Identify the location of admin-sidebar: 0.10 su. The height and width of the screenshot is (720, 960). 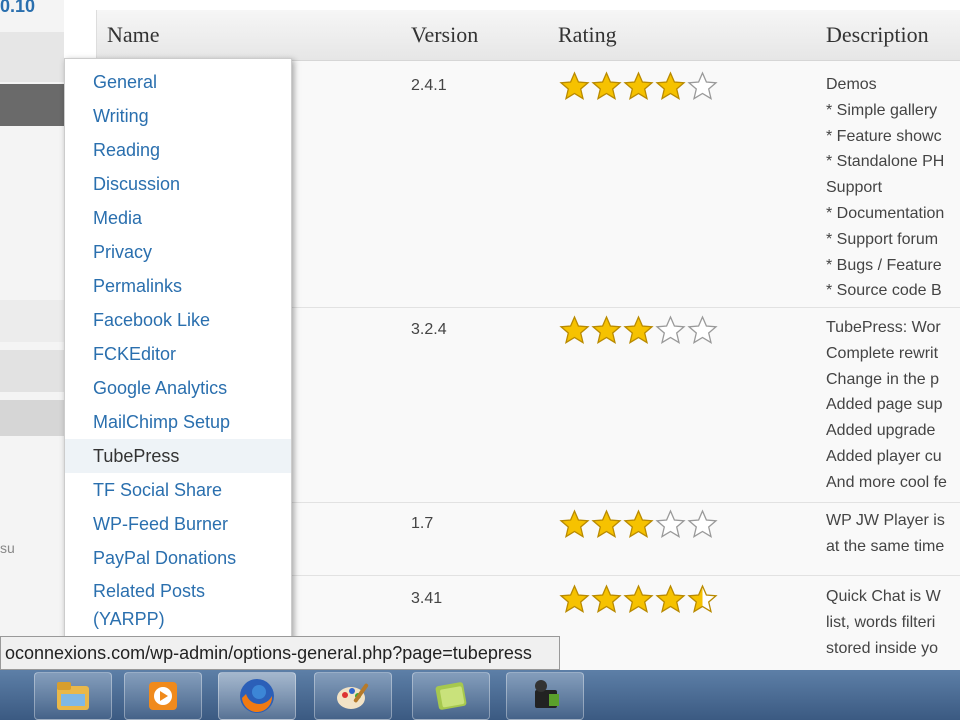
(32, 335).